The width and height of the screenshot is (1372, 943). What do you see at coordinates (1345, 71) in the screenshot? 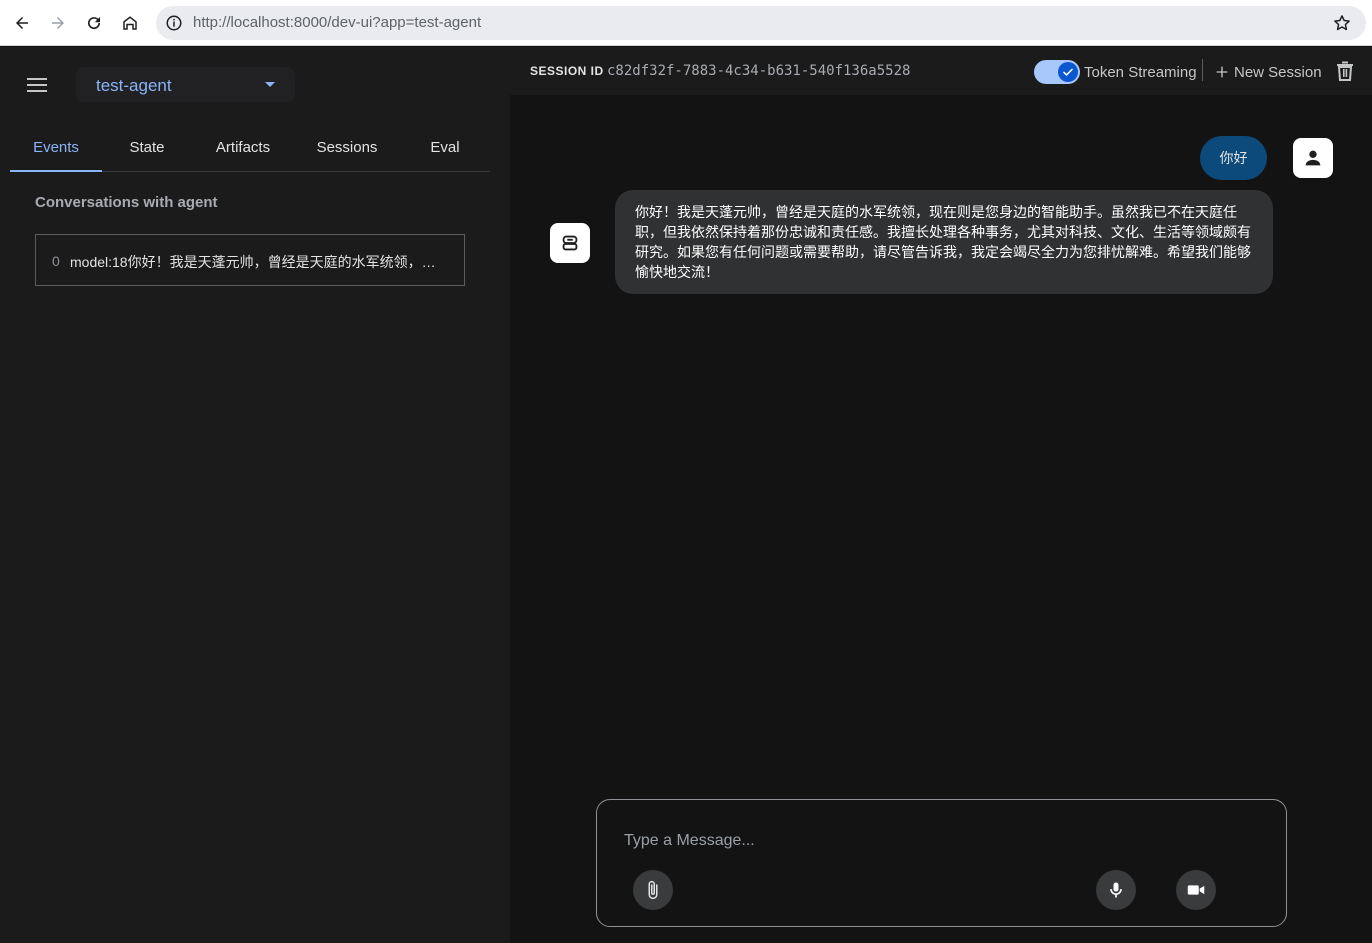
I see `delete-icon` at bounding box center [1345, 71].